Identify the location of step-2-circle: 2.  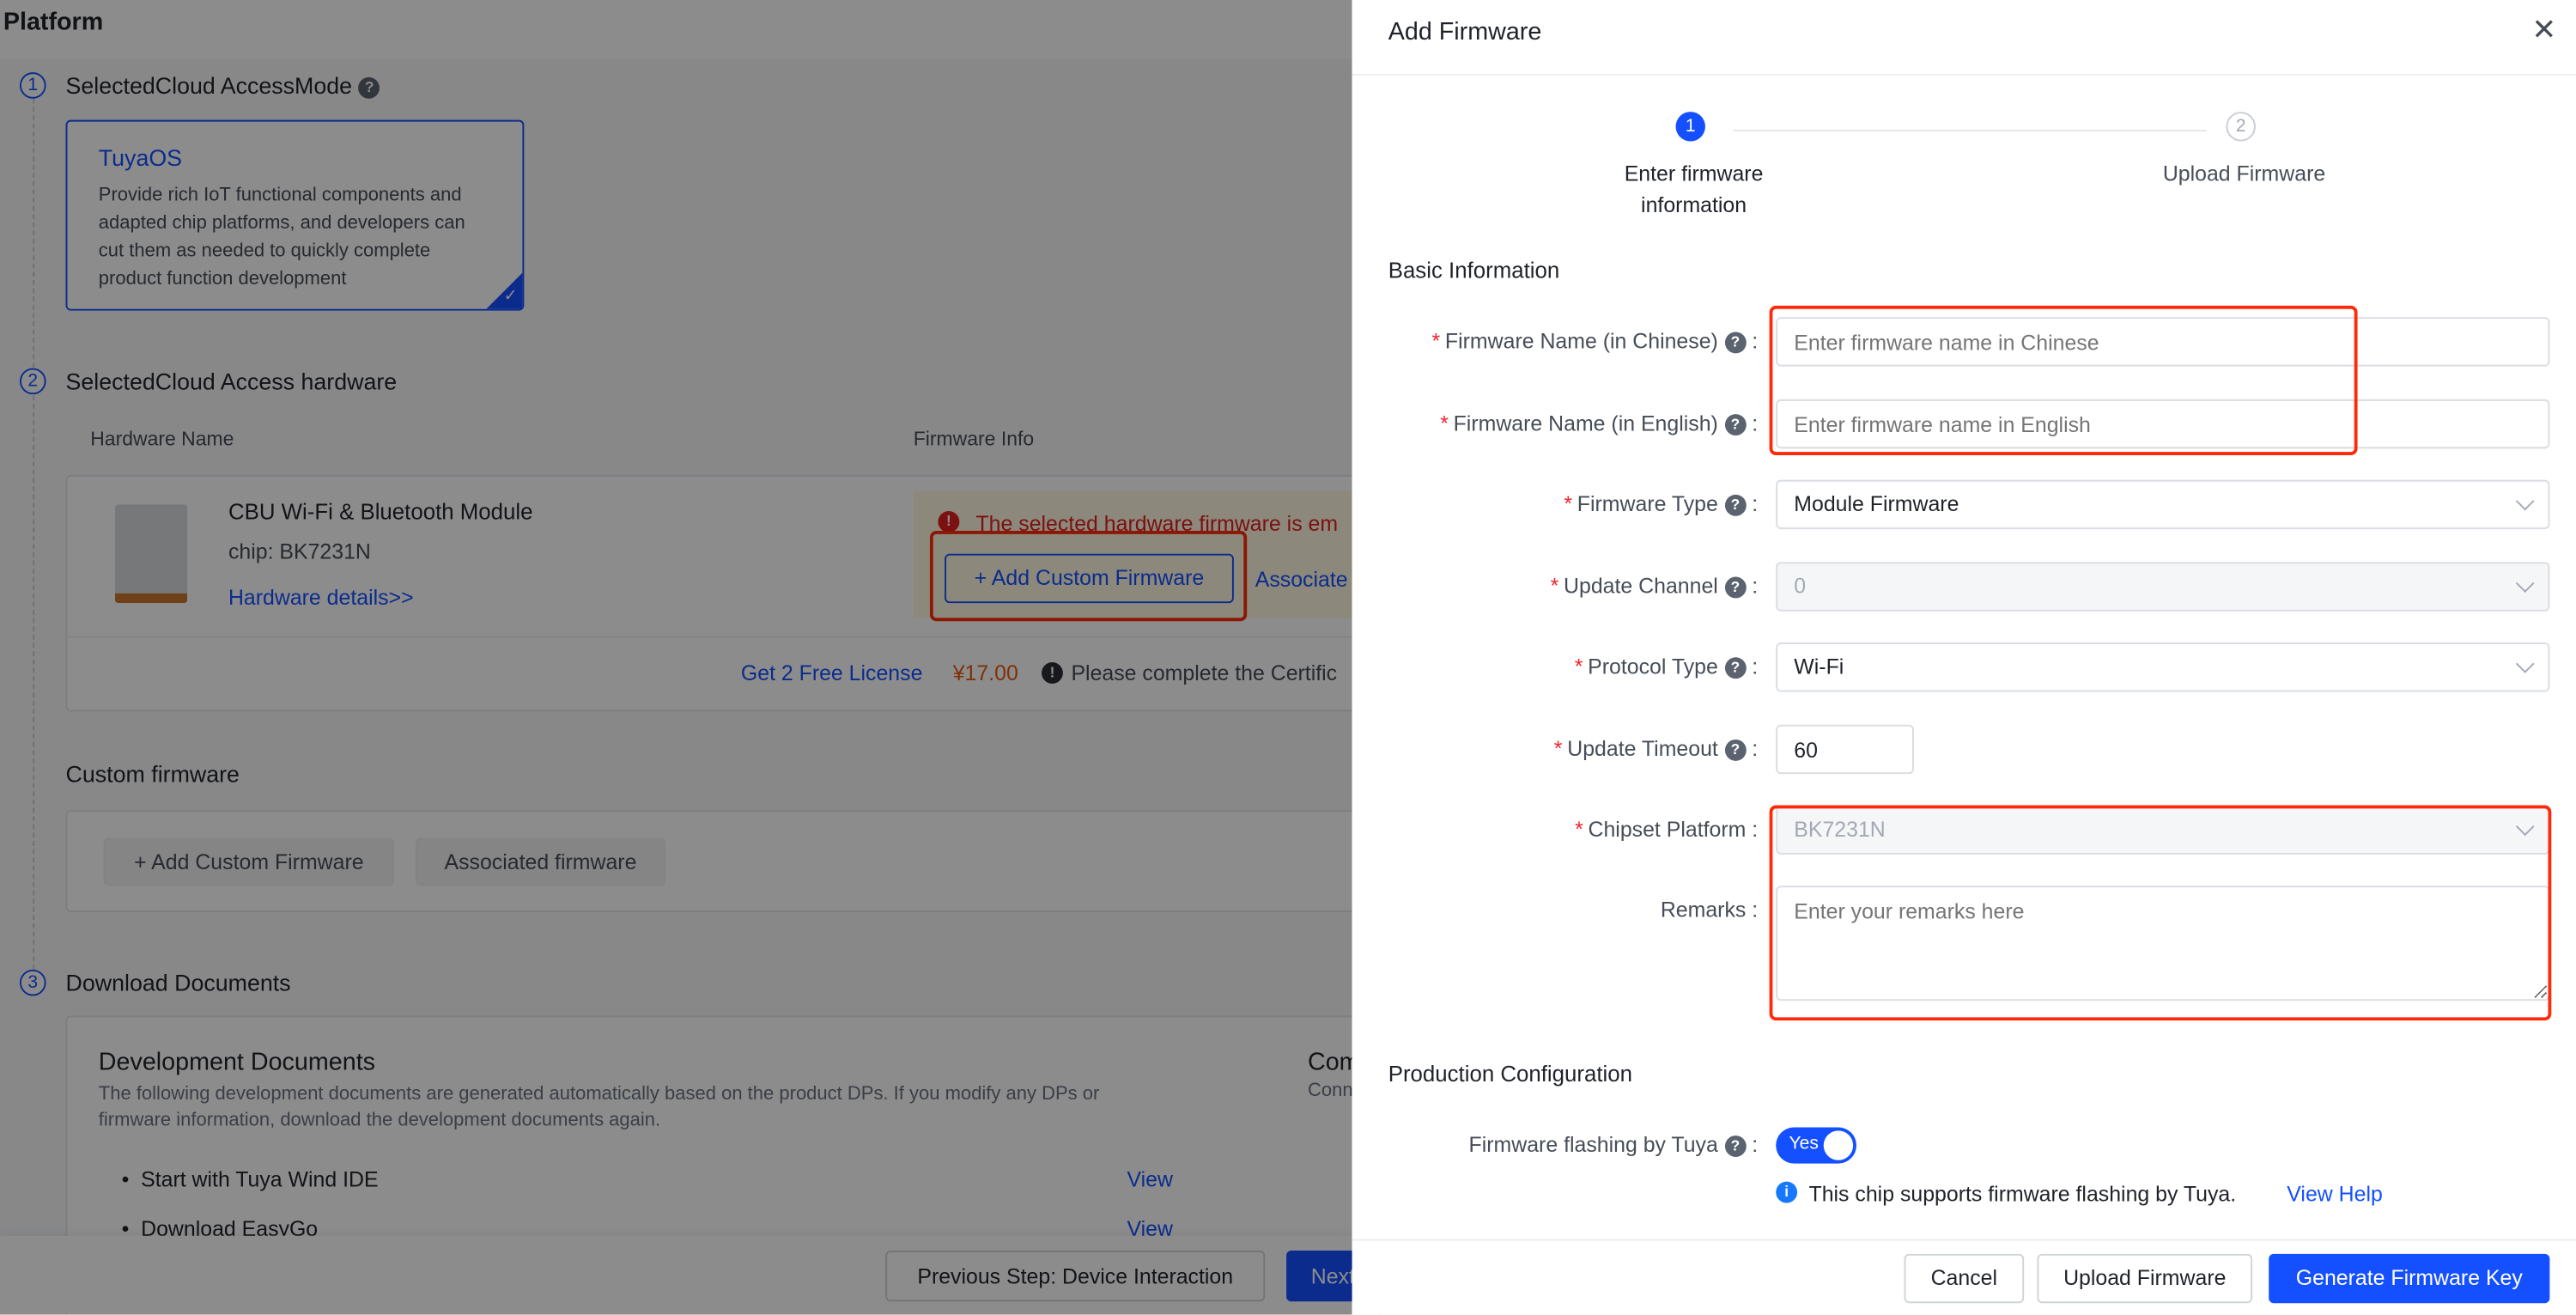
(2241, 127).